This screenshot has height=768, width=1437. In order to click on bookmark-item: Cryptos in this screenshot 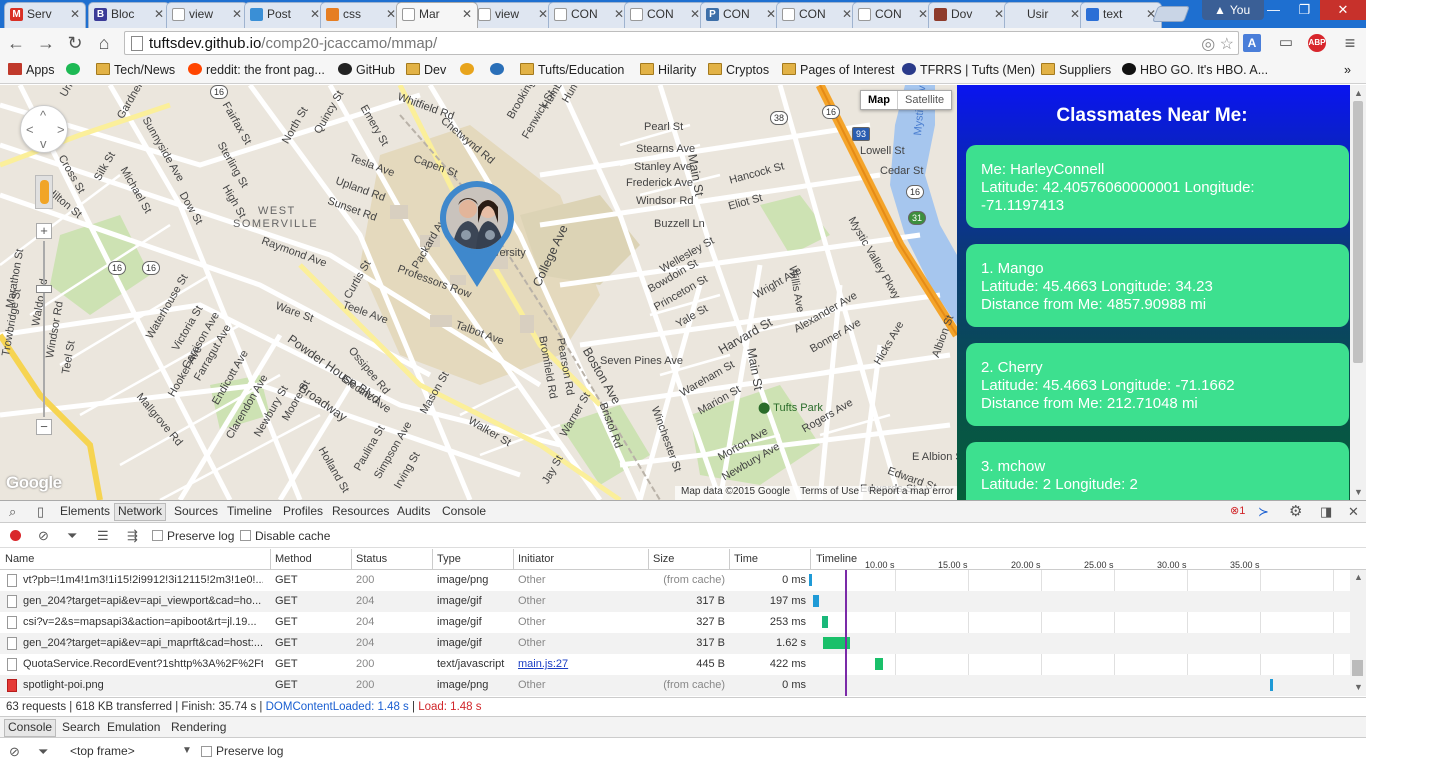, I will do `click(738, 70)`.